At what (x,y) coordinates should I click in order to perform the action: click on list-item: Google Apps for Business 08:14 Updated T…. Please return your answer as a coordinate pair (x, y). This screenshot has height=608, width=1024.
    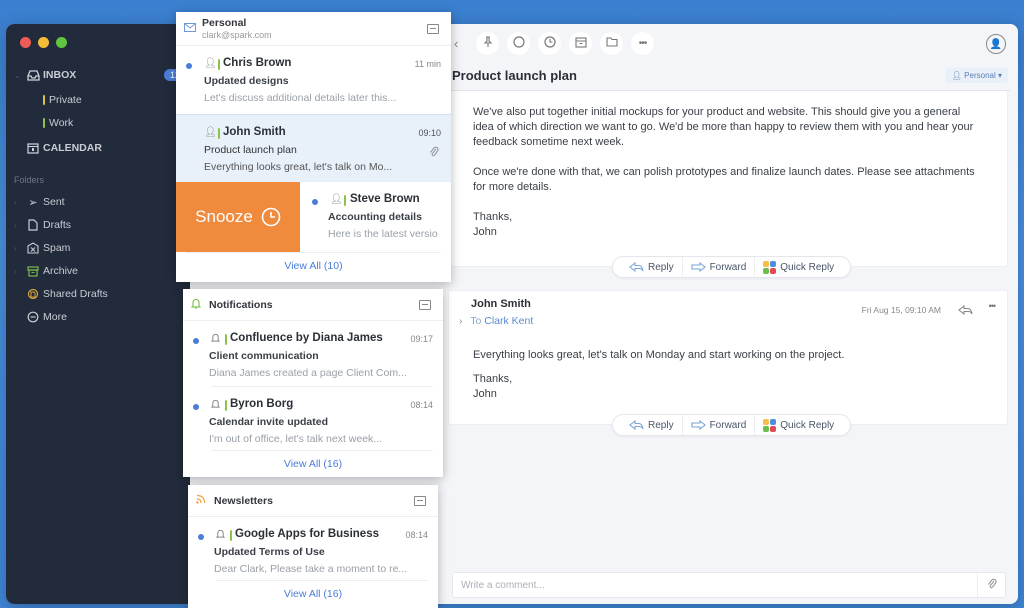
    Looking at the image, I should click on (313, 549).